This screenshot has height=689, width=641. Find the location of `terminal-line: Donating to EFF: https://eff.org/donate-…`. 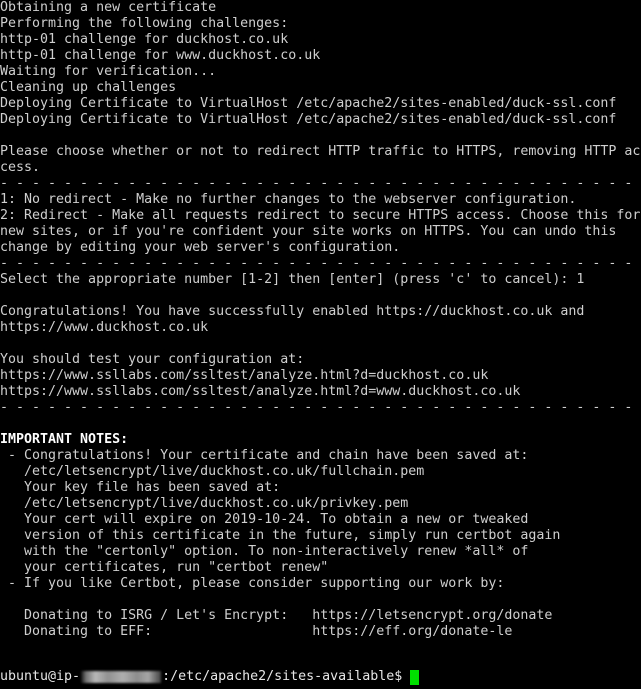

terminal-line: Donating to EFF: https://eff.org/donate-… is located at coordinates (256, 631).